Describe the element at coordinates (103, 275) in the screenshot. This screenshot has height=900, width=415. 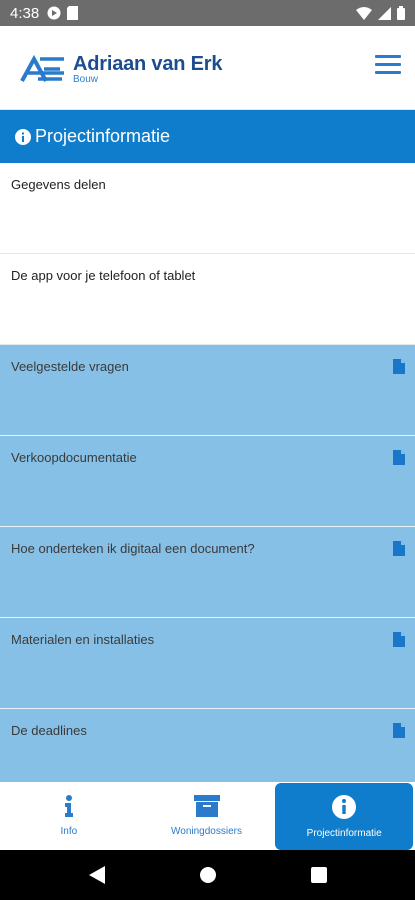
I see `list-item-label: De app voor je telefoon of tablet` at that location.